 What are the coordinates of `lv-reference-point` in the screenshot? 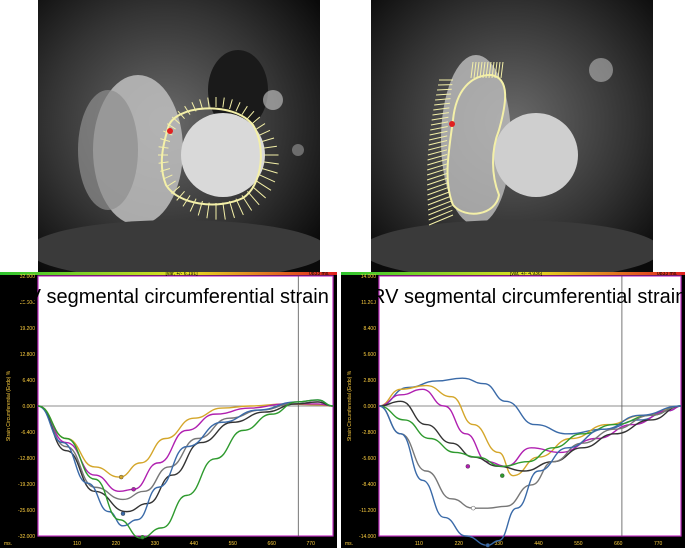 It's located at (170, 131).